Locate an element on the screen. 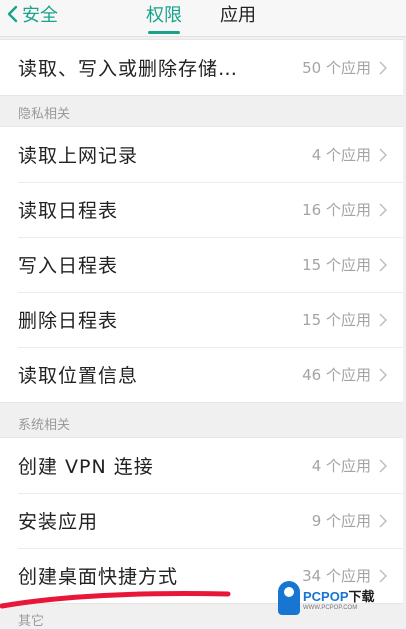  watermark-url: WWW.PCPOP.COM is located at coordinates (330, 607).